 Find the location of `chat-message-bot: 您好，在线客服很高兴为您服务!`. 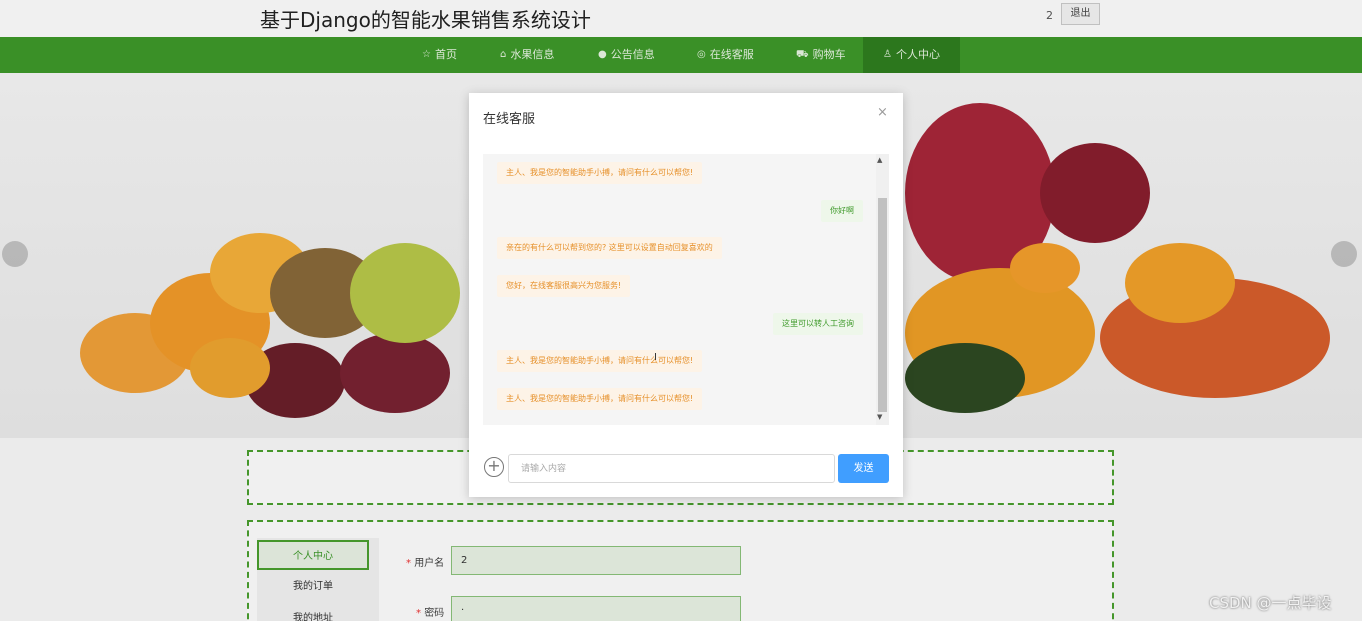

chat-message-bot: 您好，在线客服很高兴为您服务! is located at coordinates (564, 286).